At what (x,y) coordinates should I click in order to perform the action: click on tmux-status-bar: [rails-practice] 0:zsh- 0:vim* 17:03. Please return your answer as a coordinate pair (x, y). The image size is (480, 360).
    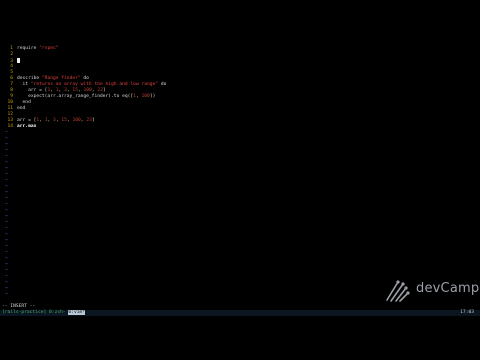
    Looking at the image, I should click on (240, 313).